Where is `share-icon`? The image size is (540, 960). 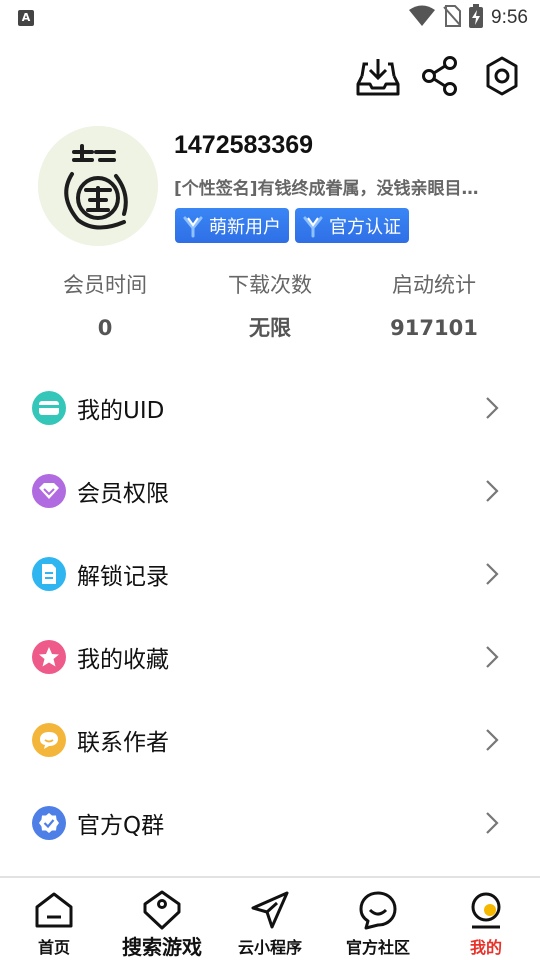
share-icon is located at coordinates (440, 76).